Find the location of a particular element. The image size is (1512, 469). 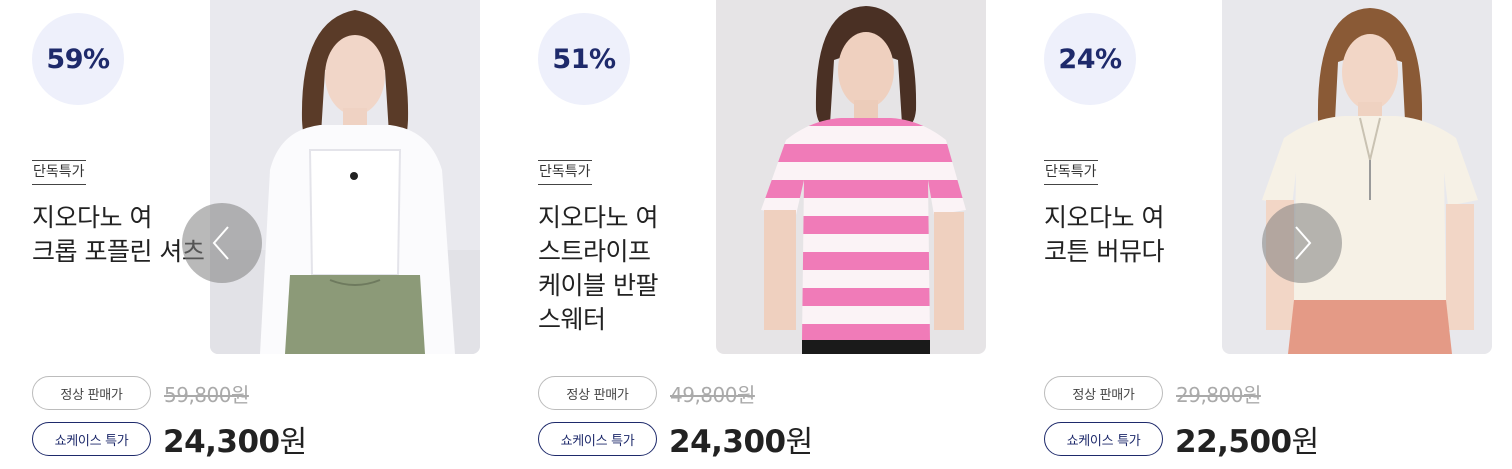

chevron-right-icon is located at coordinates (1303, 243).